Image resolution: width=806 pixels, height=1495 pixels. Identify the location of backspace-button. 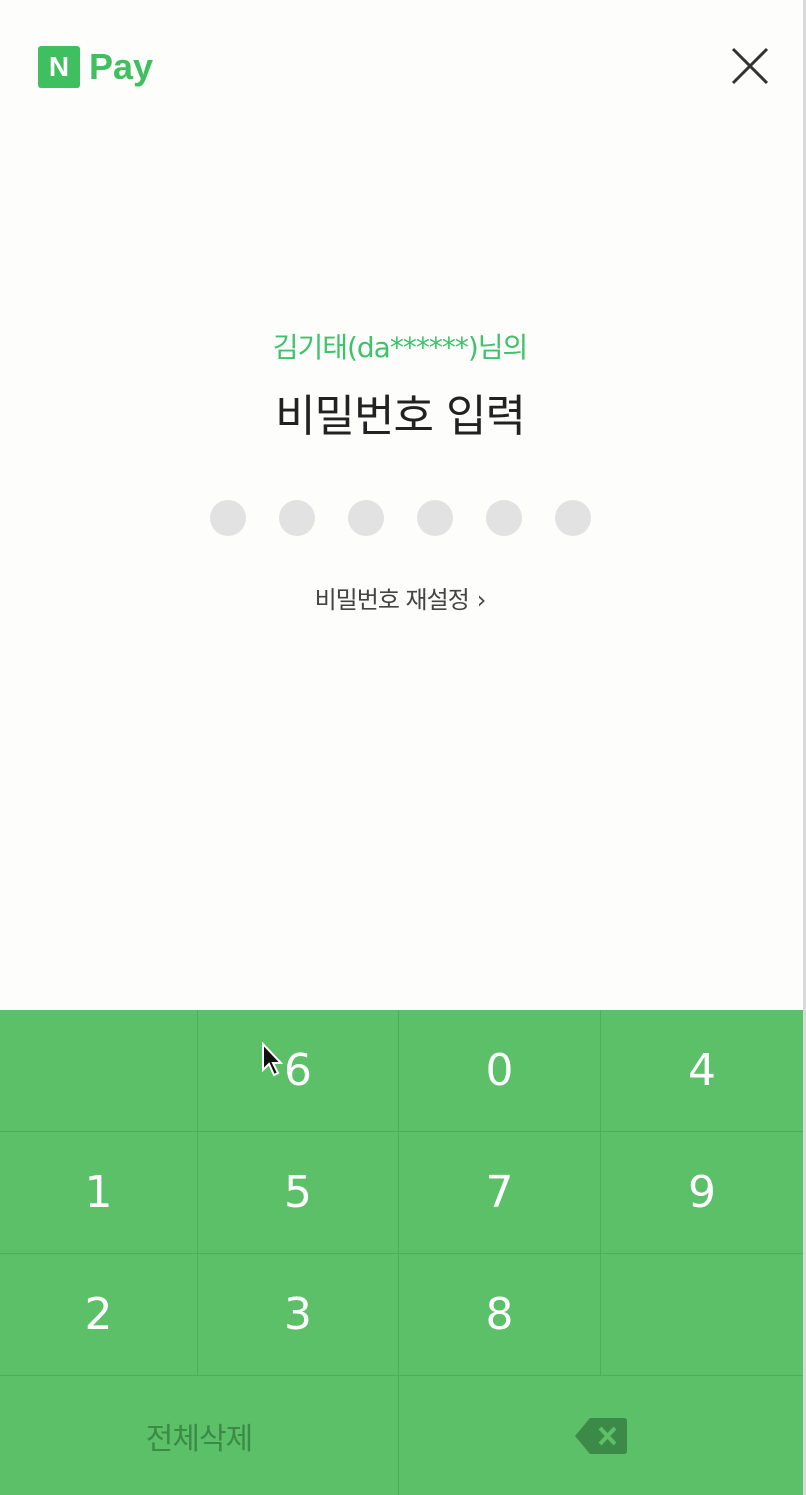
(601, 1435).